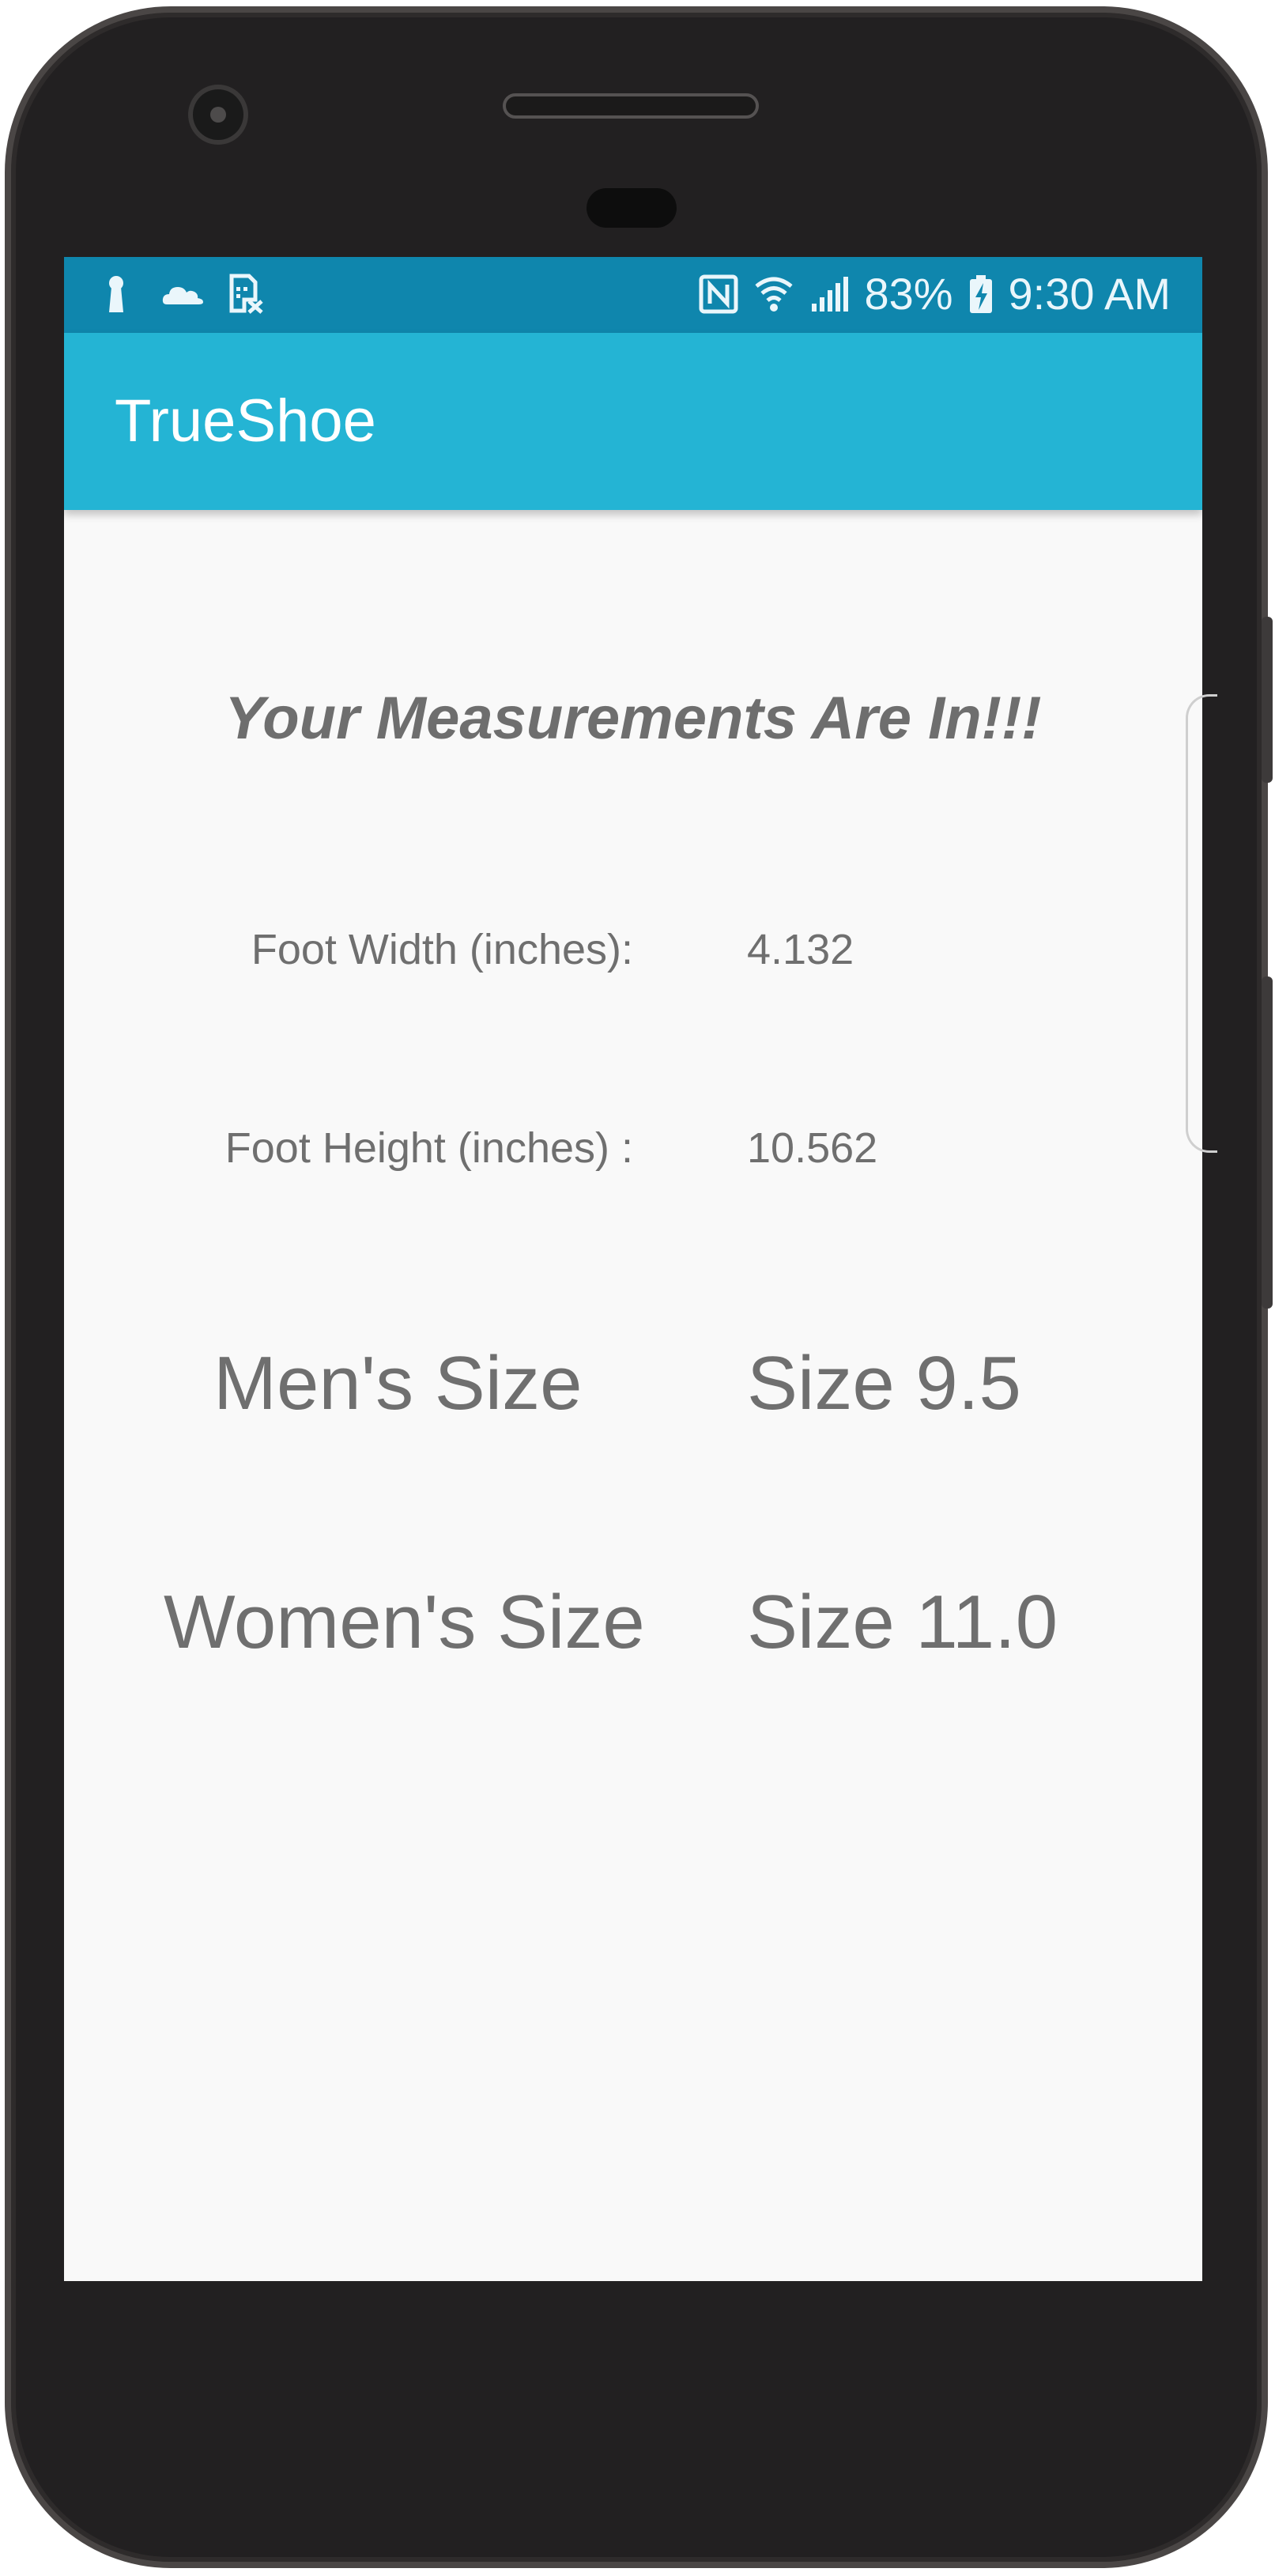 This screenshot has height=2576, width=1275. What do you see at coordinates (218, 114) in the screenshot?
I see `front-camera` at bounding box center [218, 114].